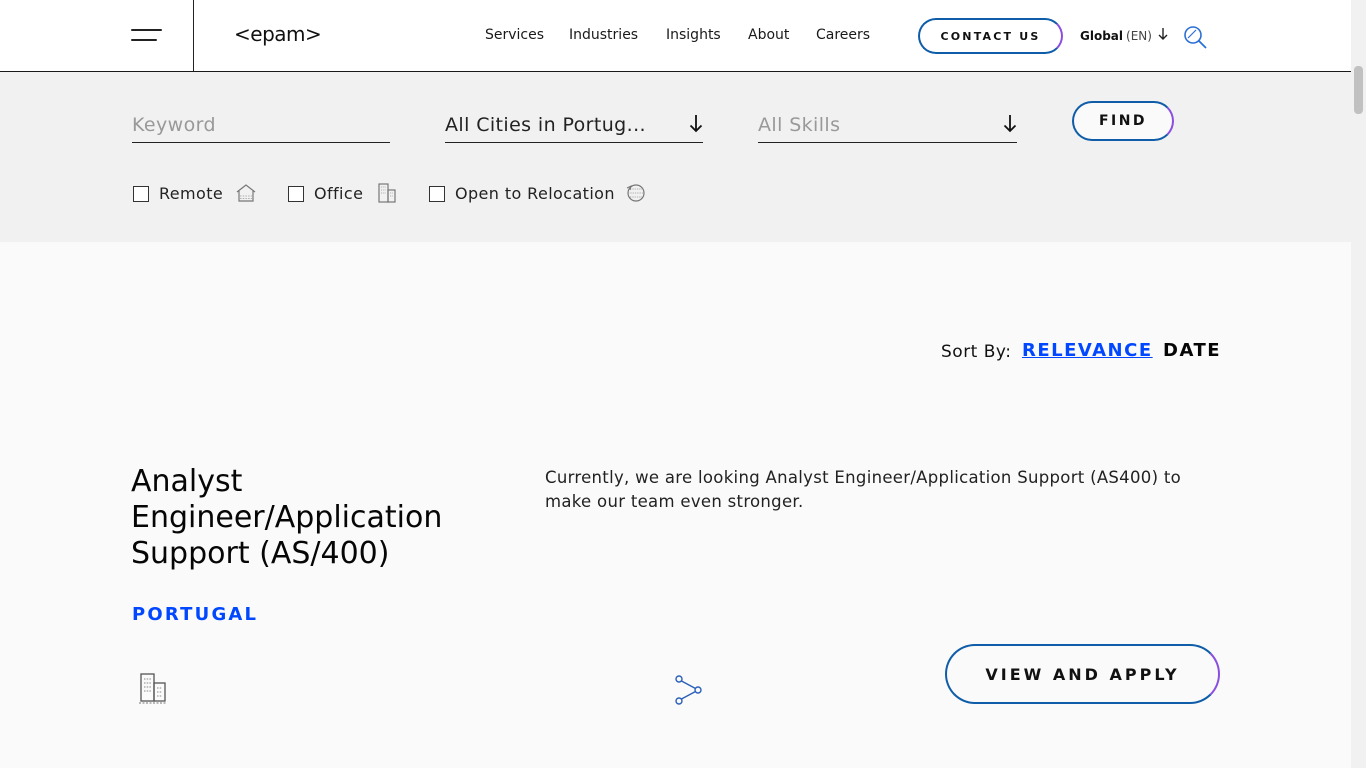 Image resolution: width=1366 pixels, height=768 pixels. I want to click on relocation-checkbox, so click(437, 194).